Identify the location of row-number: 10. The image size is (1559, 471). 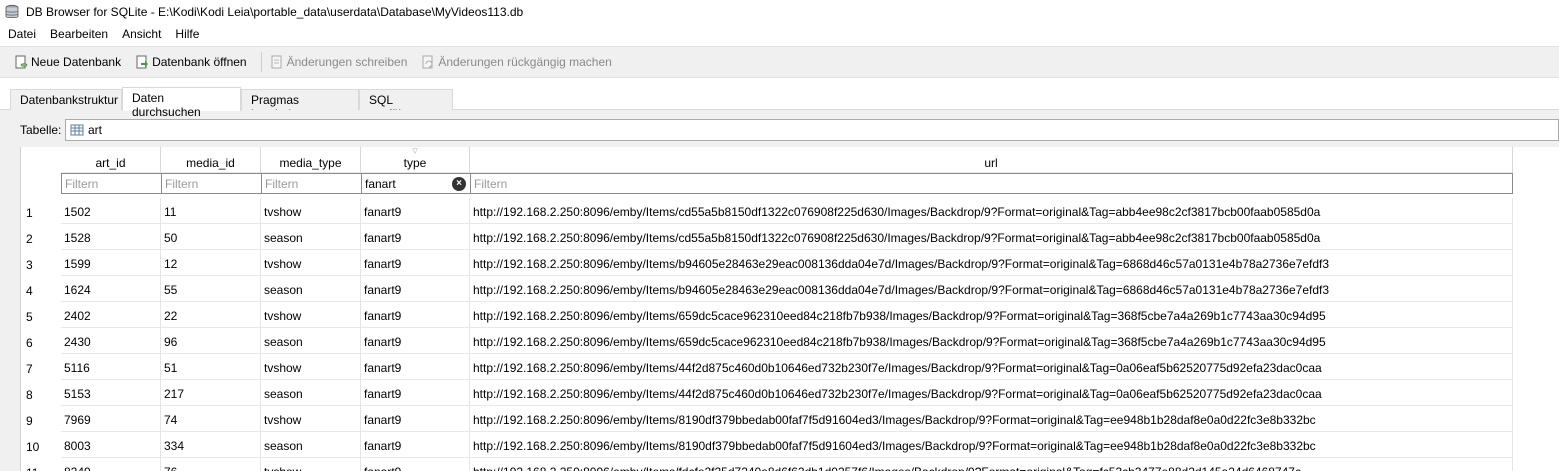
(41, 445).